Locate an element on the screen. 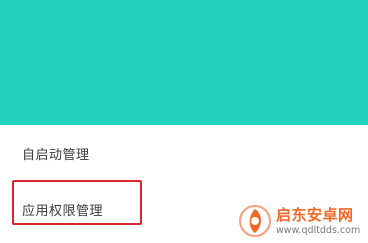  watermark-title: 启东安卓网 is located at coordinates (315, 215).